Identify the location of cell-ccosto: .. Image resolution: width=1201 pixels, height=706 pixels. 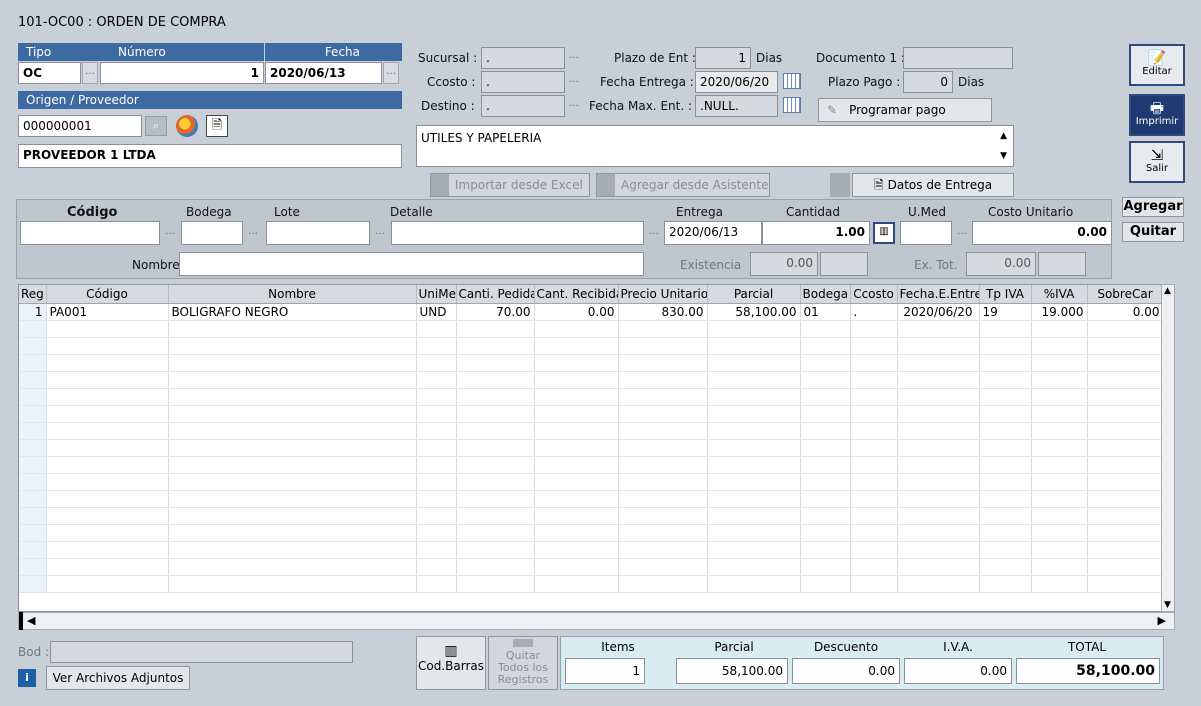
(874, 312).